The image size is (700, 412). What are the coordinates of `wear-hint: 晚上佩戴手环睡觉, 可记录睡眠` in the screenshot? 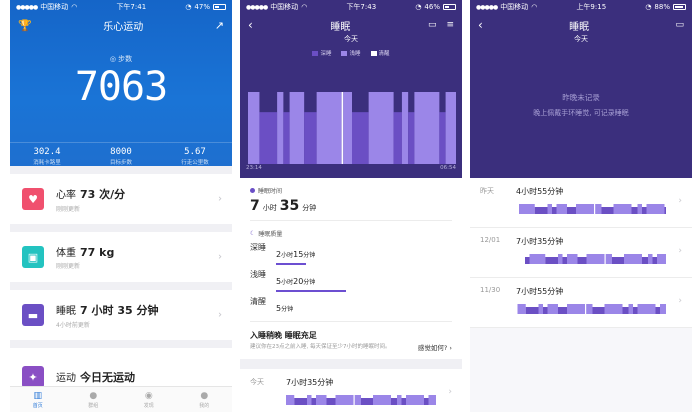 It's located at (581, 113).